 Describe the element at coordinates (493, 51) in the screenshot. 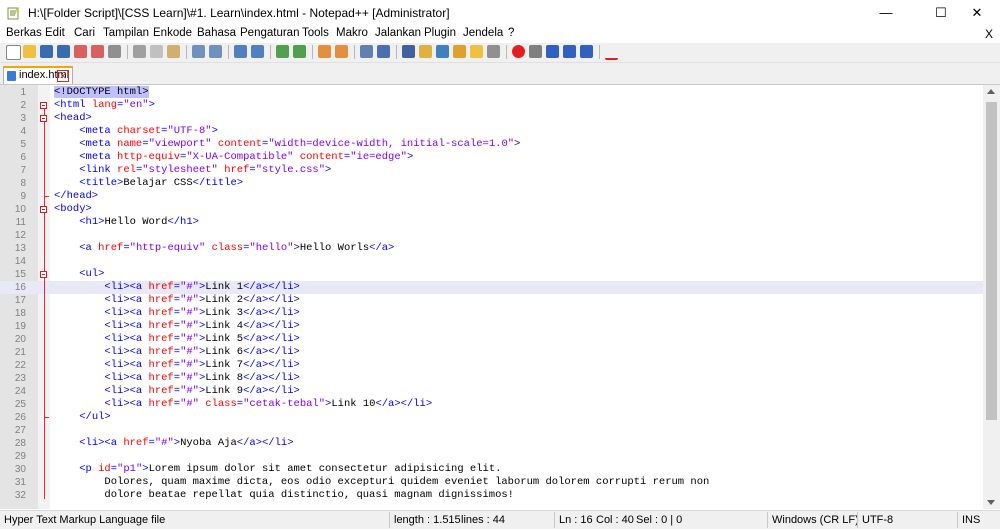

I see `monitoring-icon` at that location.